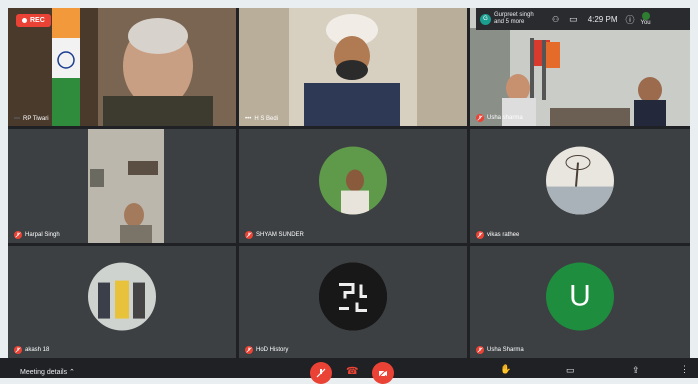 Image resolution: width=698 pixels, height=384 pixels. What do you see at coordinates (272, 350) in the screenshot?
I see `participant-name-label: HoD History` at bounding box center [272, 350].